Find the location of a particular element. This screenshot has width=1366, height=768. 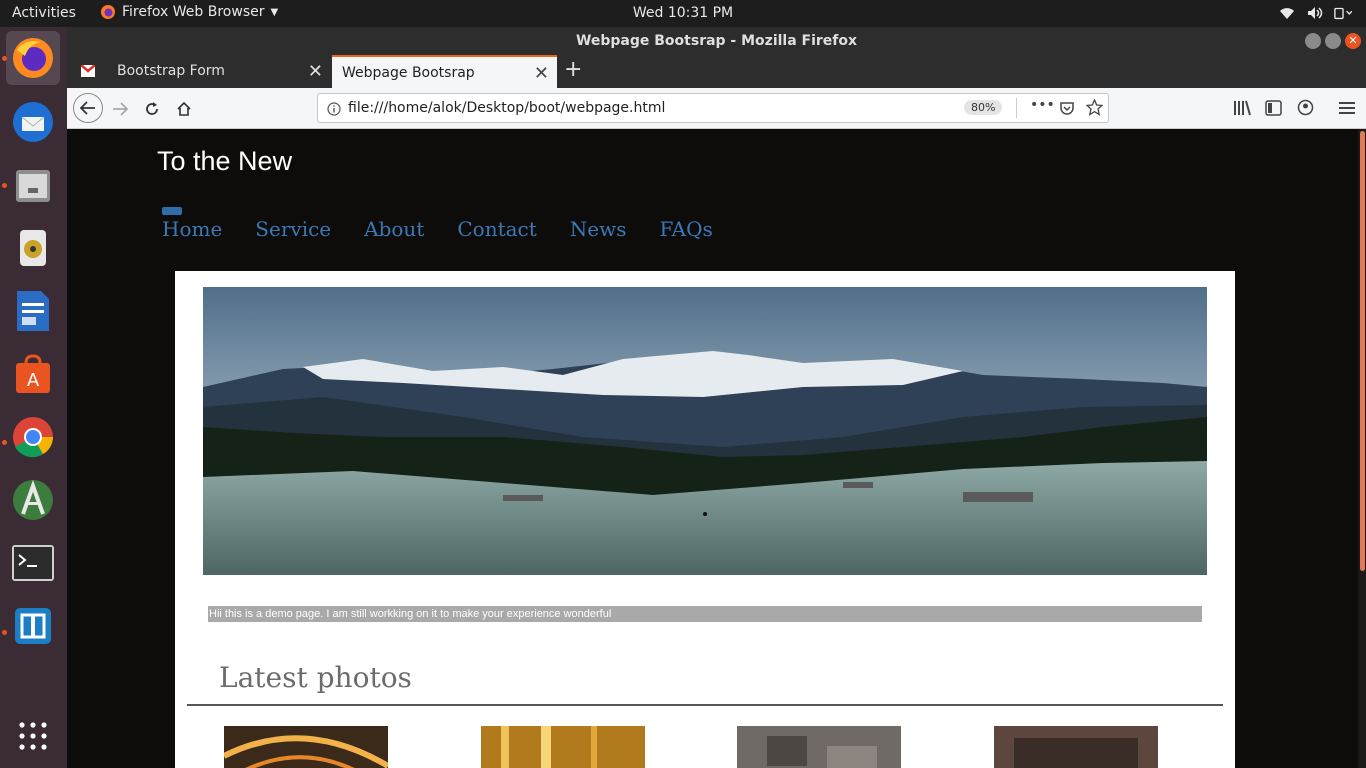

grid-icon is located at coordinates (33, 736).